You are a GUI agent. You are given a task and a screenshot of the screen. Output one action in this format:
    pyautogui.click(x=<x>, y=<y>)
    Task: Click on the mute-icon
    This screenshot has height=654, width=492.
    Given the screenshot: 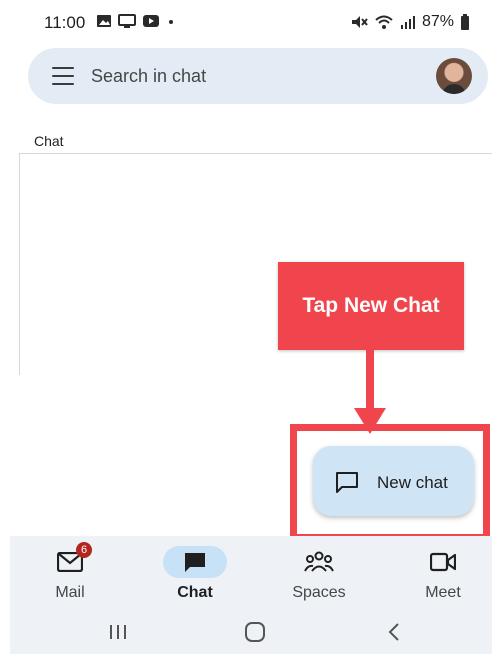 What is the action you would take?
    pyautogui.click(x=359, y=22)
    